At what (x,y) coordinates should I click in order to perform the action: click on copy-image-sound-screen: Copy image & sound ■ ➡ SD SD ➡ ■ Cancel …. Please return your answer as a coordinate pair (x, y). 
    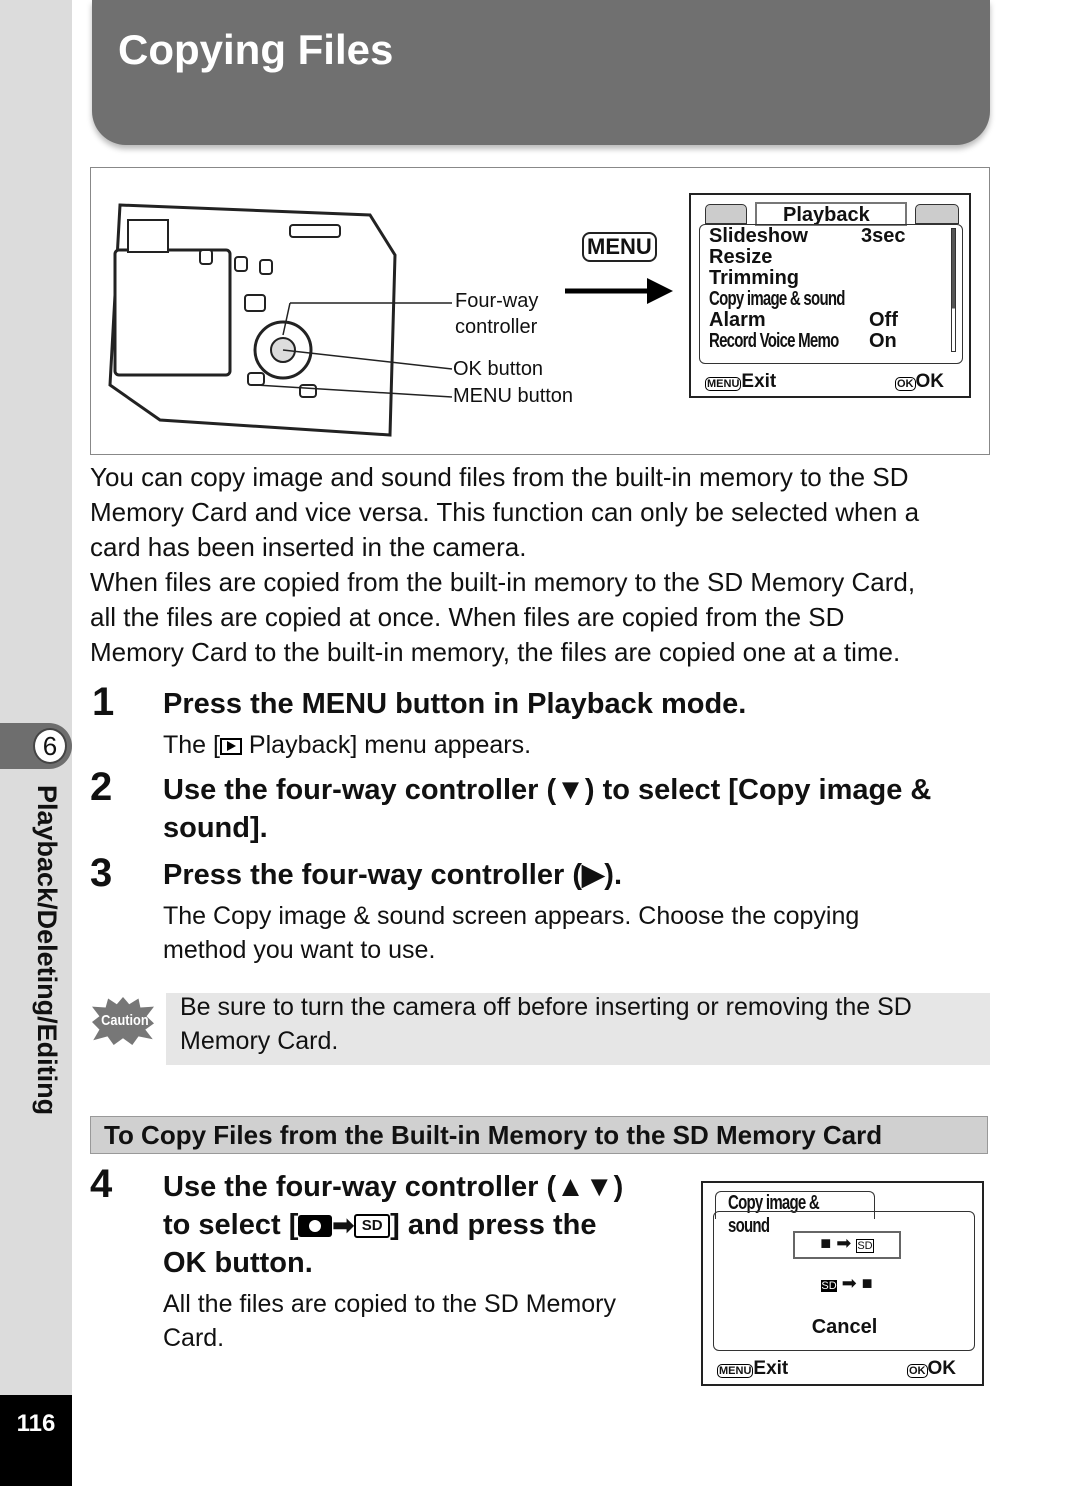
    Looking at the image, I should click on (842, 1283).